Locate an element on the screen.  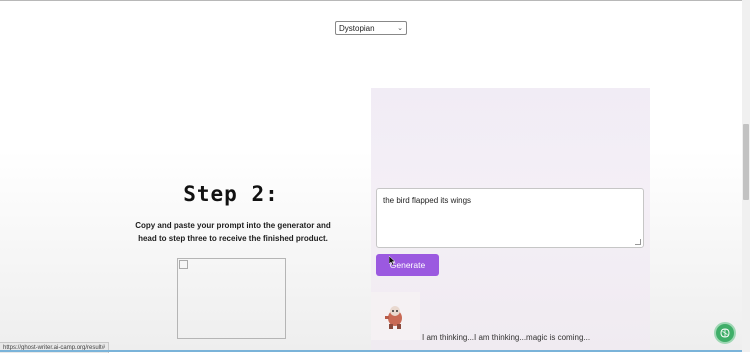
genre-select-value: Dystopian is located at coordinates (357, 28).